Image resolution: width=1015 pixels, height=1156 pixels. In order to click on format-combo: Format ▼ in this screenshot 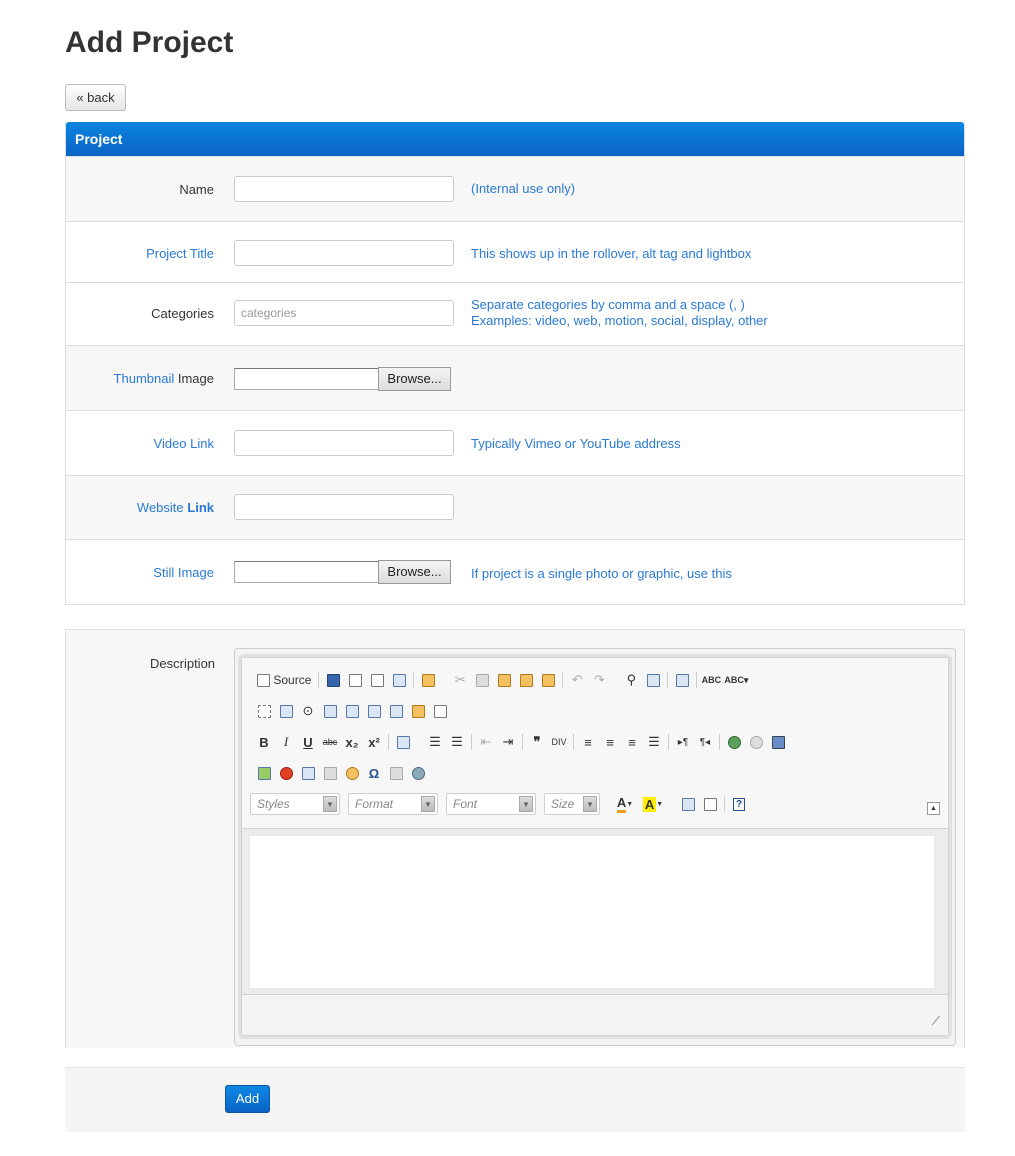, I will do `click(393, 804)`.